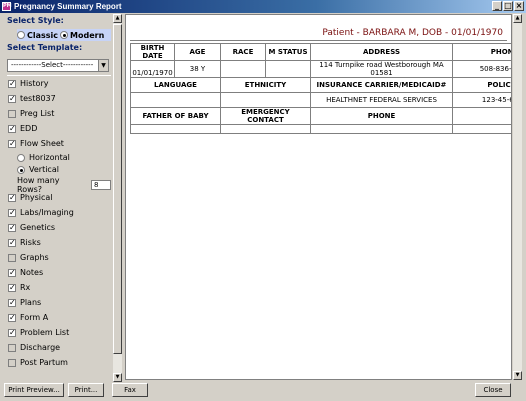 The image size is (526, 401). I want to click on radio-horizontal: Horizontal, so click(43, 157).